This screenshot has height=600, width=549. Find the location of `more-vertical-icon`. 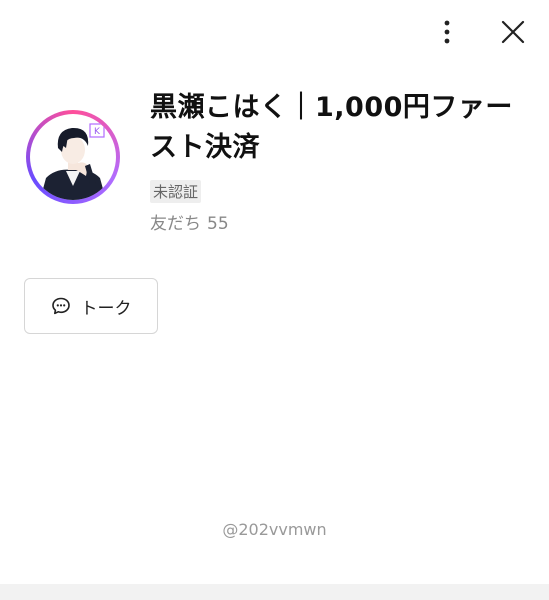

more-vertical-icon is located at coordinates (447, 32).